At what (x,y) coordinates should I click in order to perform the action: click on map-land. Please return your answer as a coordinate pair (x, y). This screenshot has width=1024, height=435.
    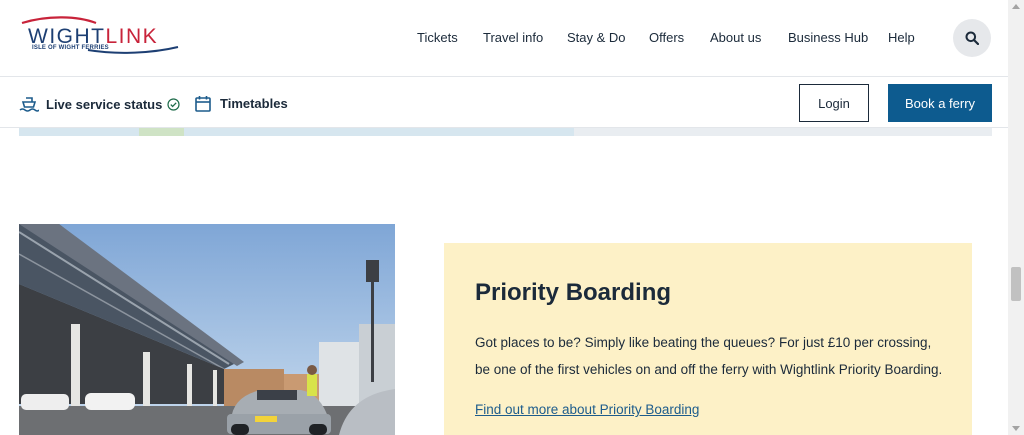
    Looking at the image, I should click on (161, 132).